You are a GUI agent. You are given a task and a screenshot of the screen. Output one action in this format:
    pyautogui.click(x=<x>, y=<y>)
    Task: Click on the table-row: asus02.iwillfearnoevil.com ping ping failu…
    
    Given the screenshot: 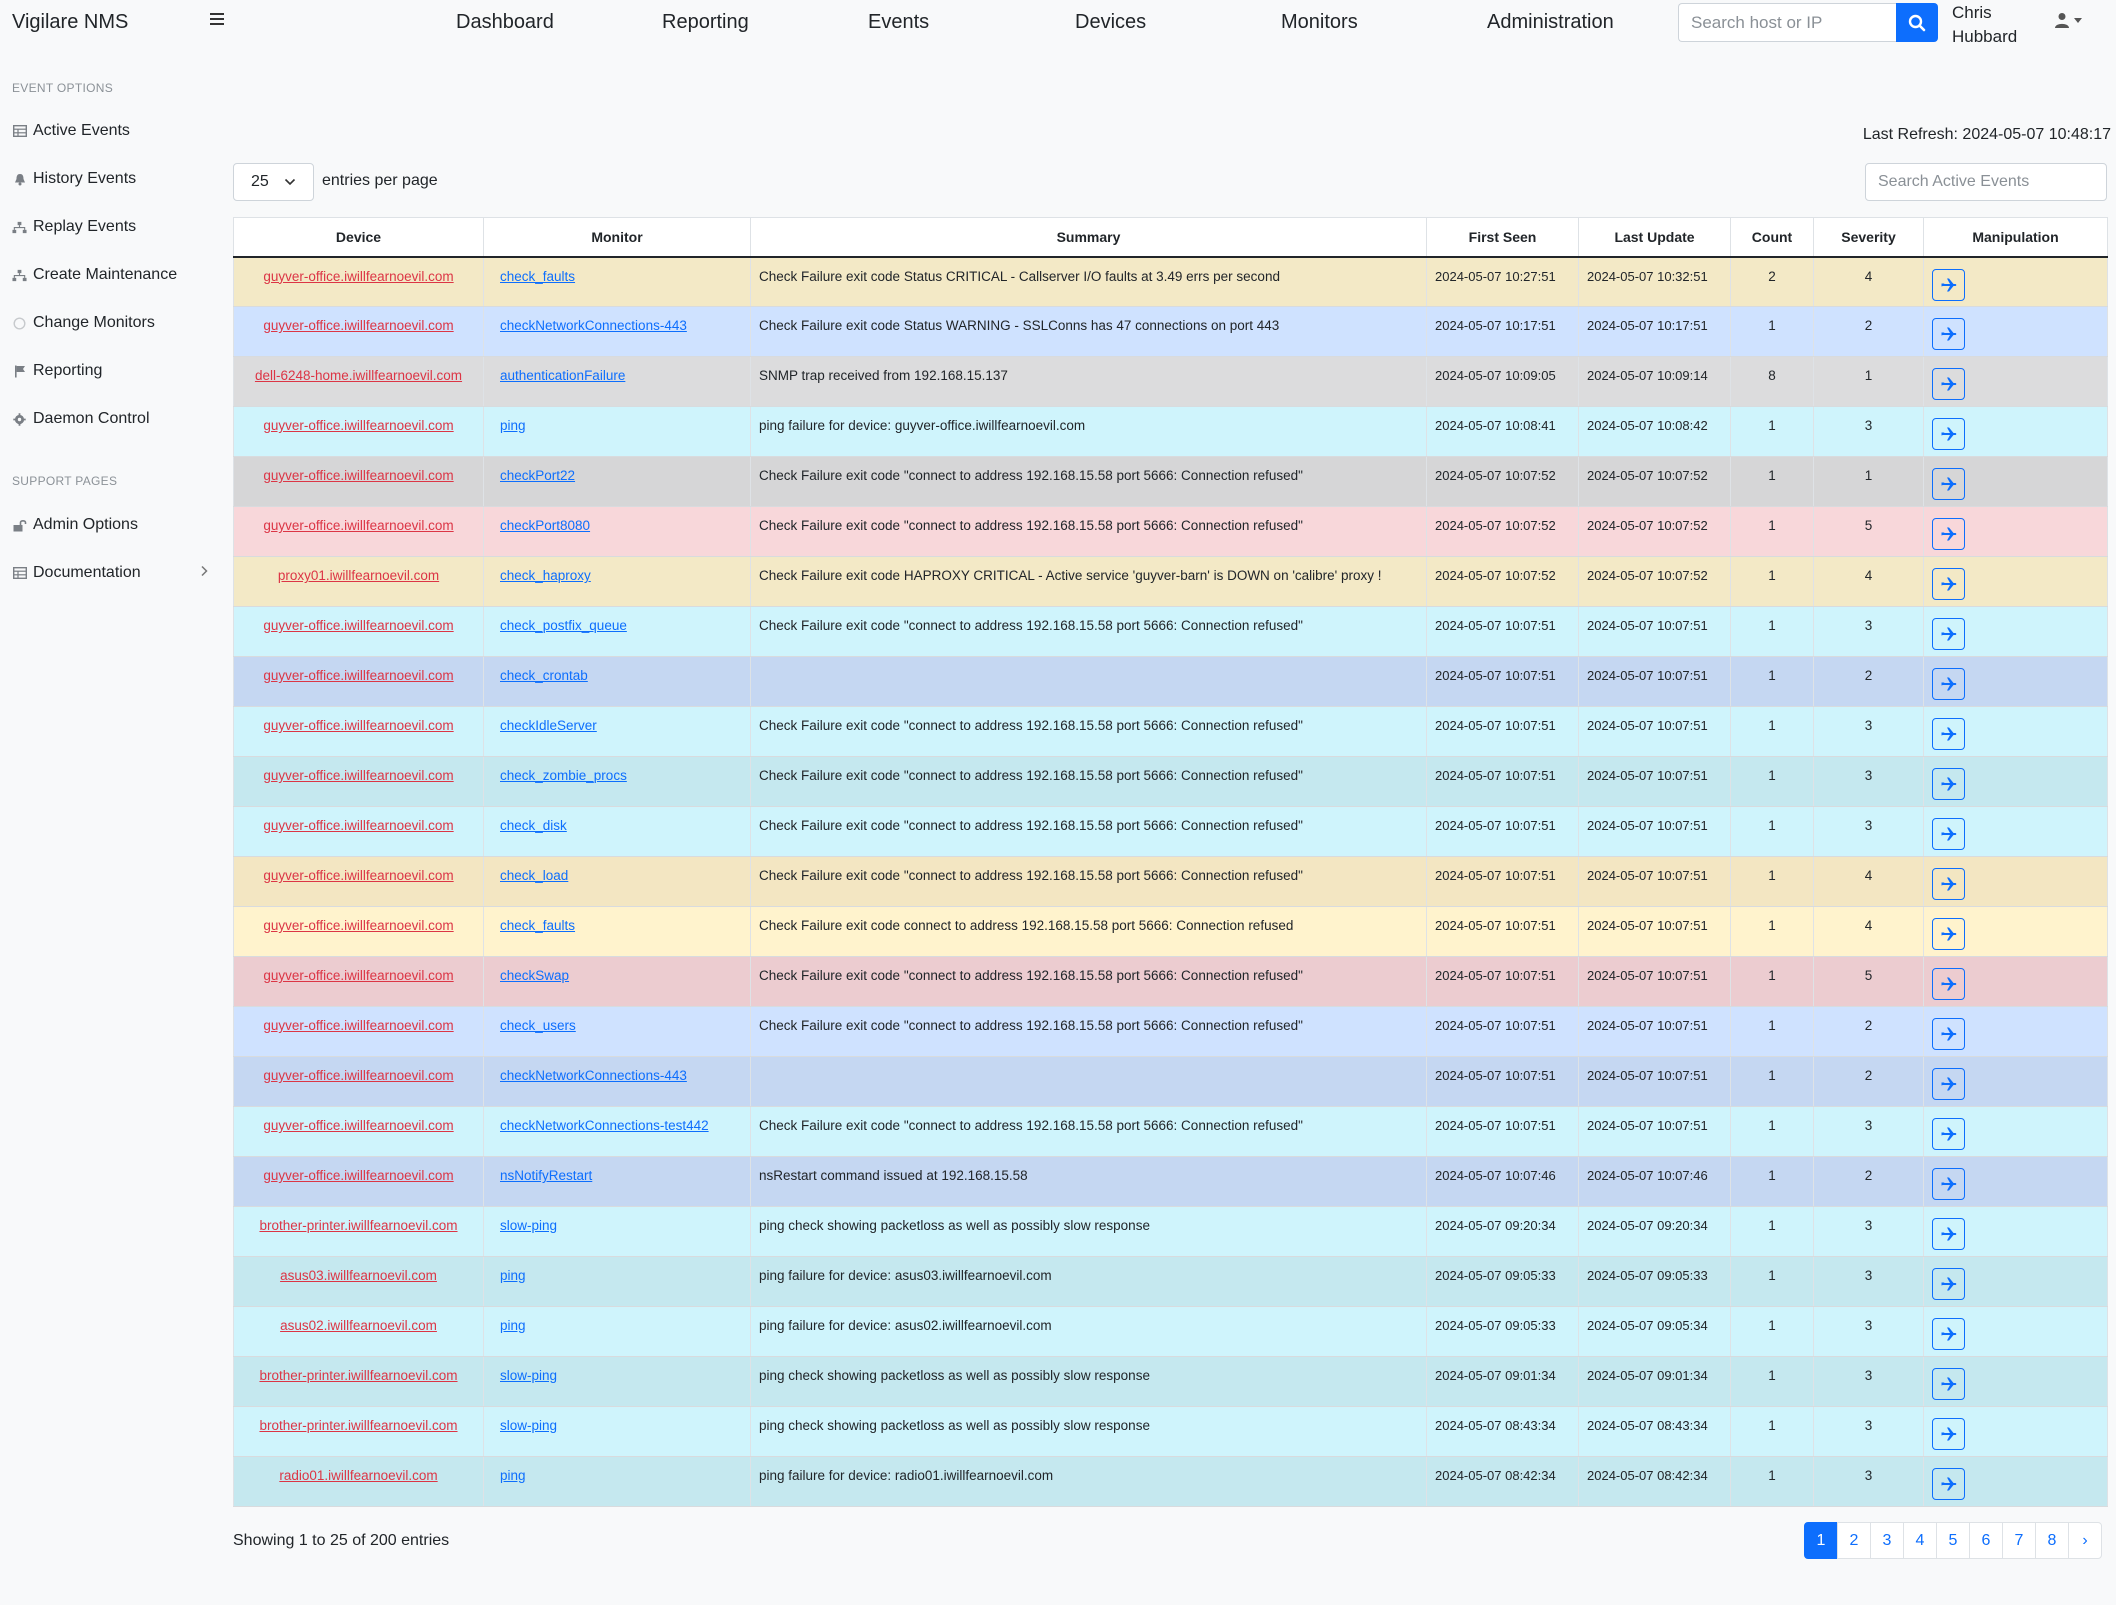 What is the action you would take?
    pyautogui.click(x=1170, y=1331)
    